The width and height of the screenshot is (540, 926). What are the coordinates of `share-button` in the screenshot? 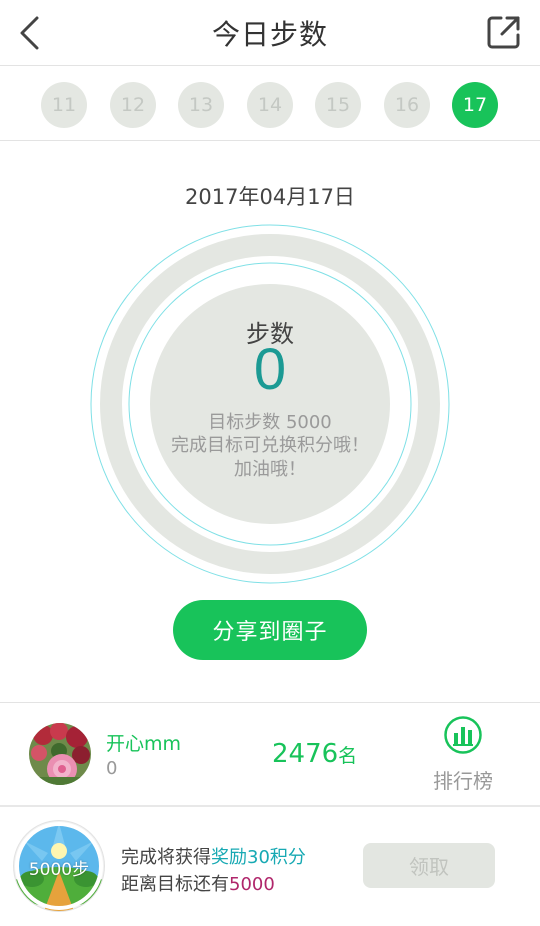 It's located at (504, 32).